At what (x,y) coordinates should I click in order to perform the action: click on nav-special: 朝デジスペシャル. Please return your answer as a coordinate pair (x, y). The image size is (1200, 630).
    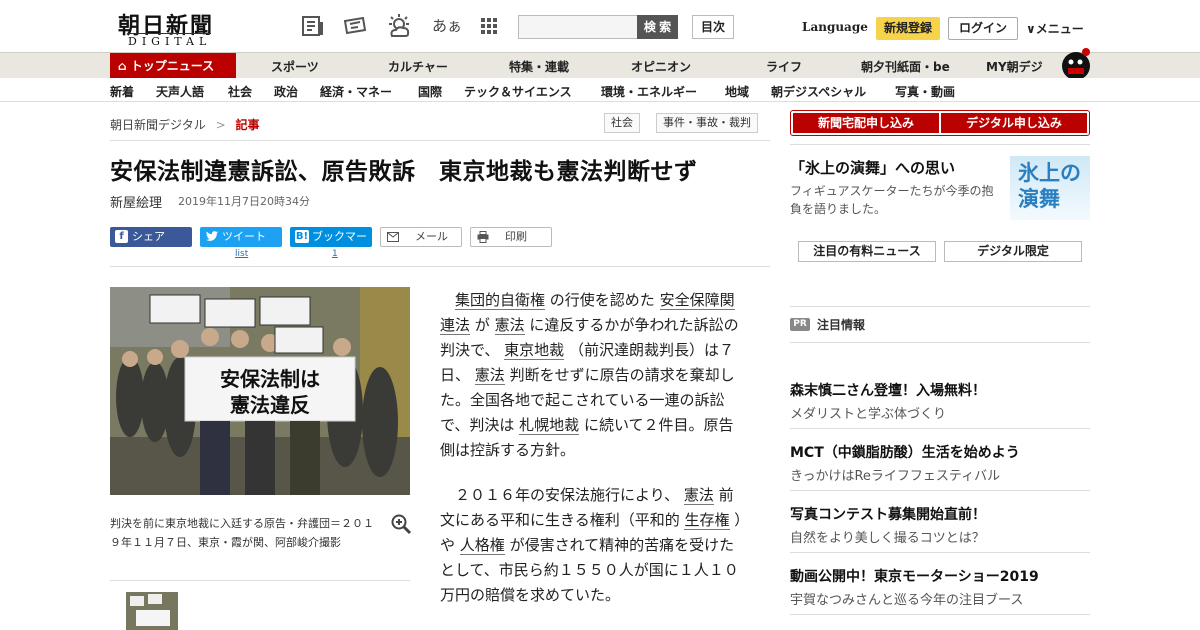
    Looking at the image, I should click on (818, 91).